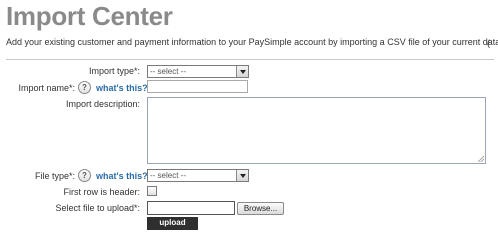  Describe the element at coordinates (172, 223) in the screenshot. I see `upload-button: upload` at that location.